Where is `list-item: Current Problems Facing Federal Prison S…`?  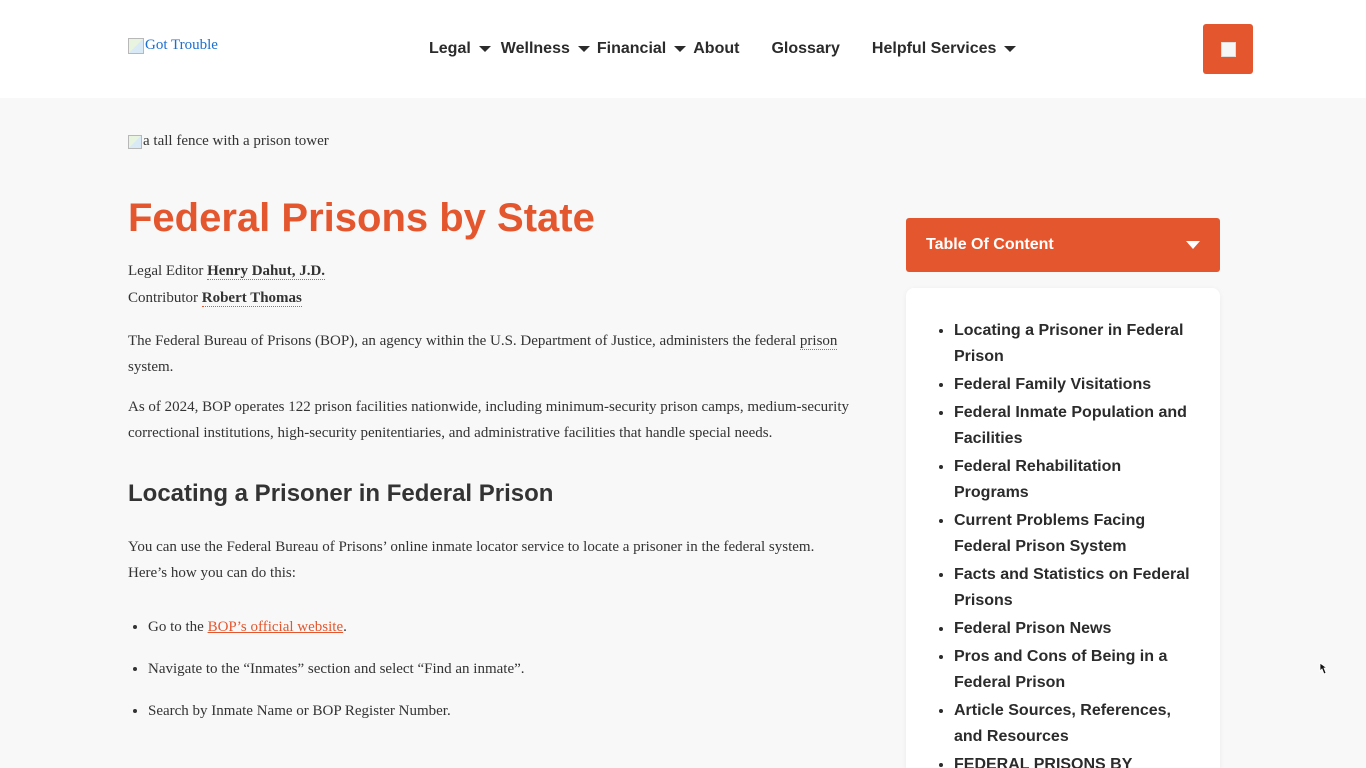 list-item: Current Problems Facing Federal Prison S… is located at coordinates (1075, 534).